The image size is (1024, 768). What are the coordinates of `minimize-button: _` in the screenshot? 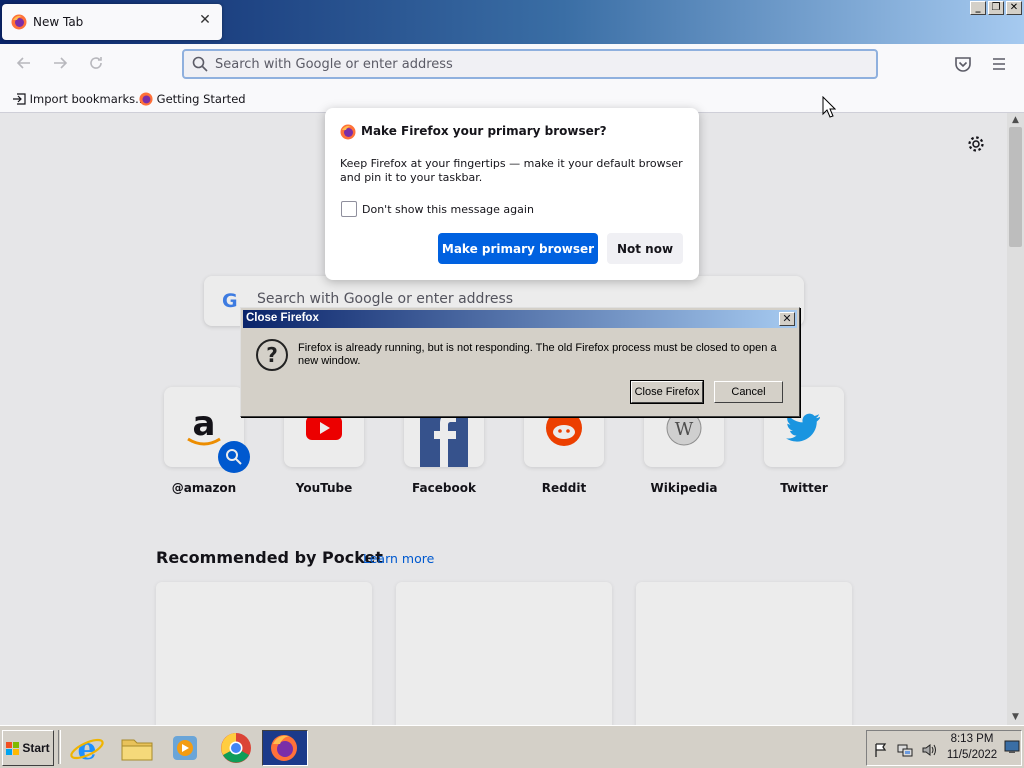 It's located at (978, 8).